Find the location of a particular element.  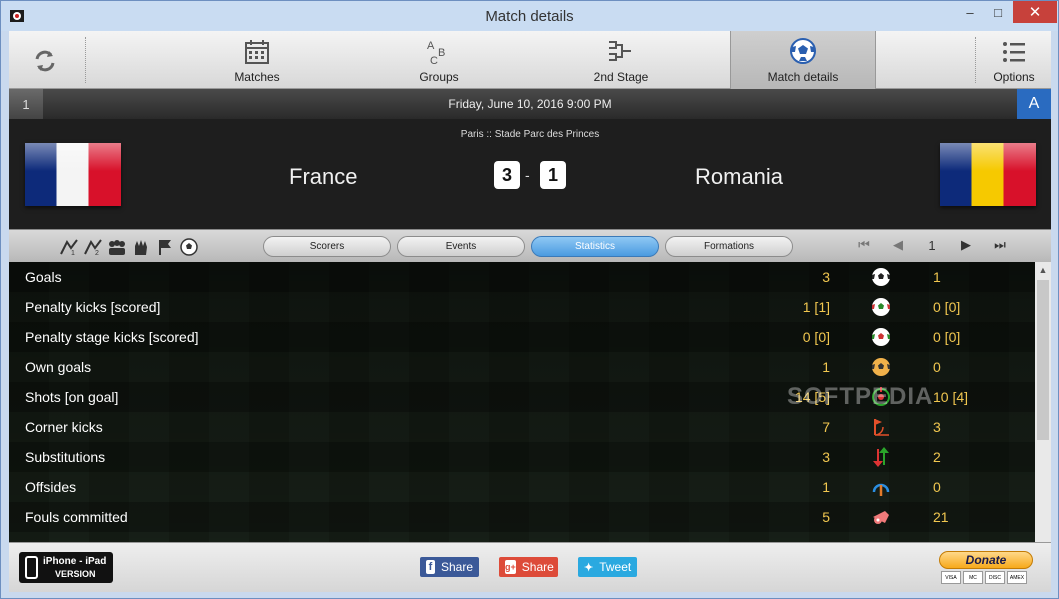

visa-card-icon: VISA is located at coordinates (951, 577).